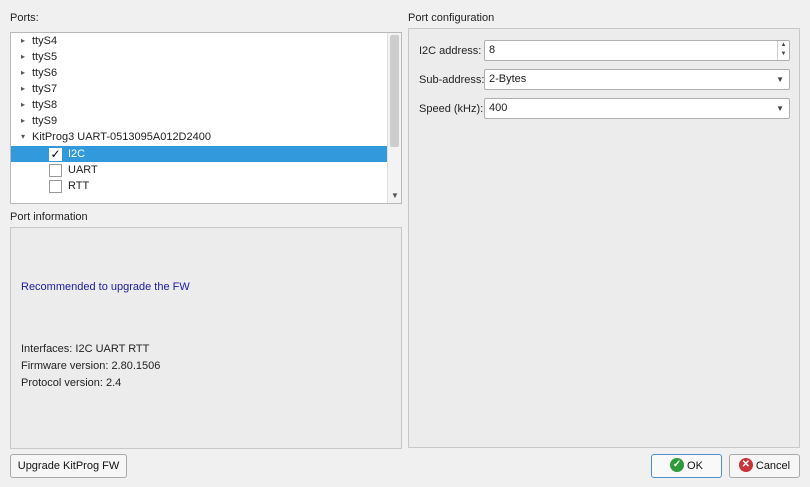  I want to click on tree-item-ttys6: ▸ ttyS6, so click(199, 73).